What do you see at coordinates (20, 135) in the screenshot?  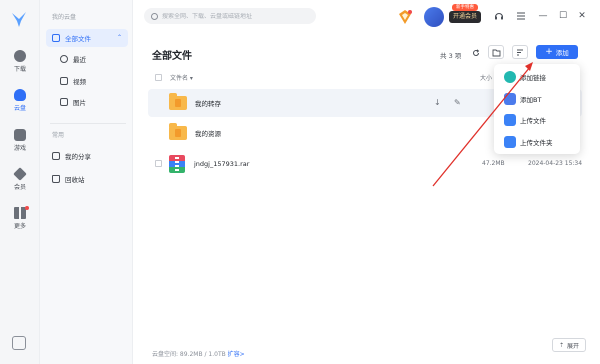 I see `gamepad-icon` at bounding box center [20, 135].